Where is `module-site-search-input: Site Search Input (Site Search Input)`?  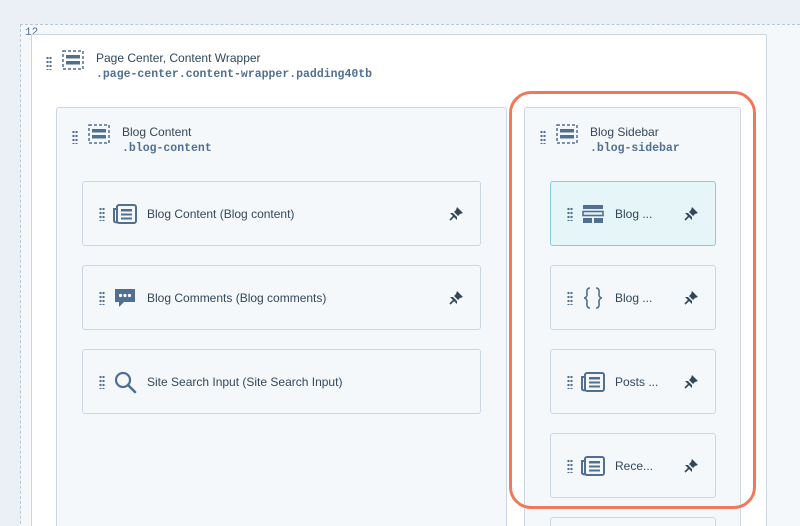
module-site-search-input: Site Search Input (Site Search Input) is located at coordinates (281, 381).